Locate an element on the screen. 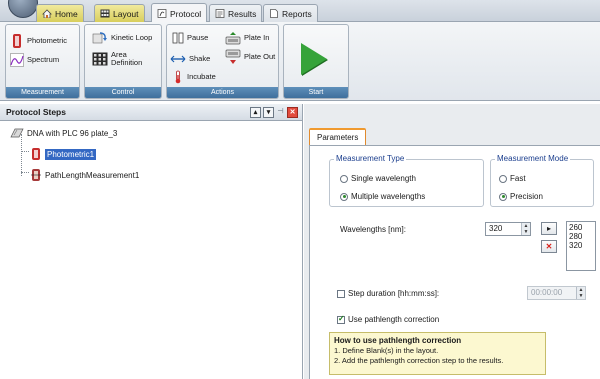  ribbon-tab-bar: Home Layout Protocol Results Reports is located at coordinates (300, 11).